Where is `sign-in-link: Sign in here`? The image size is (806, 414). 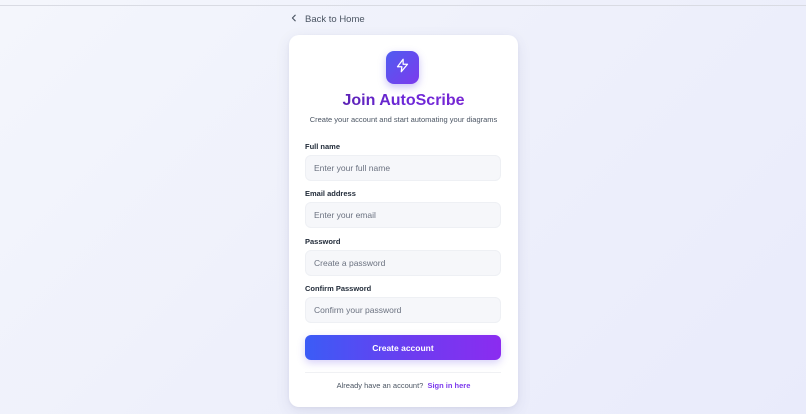
sign-in-link: Sign in here is located at coordinates (448, 385).